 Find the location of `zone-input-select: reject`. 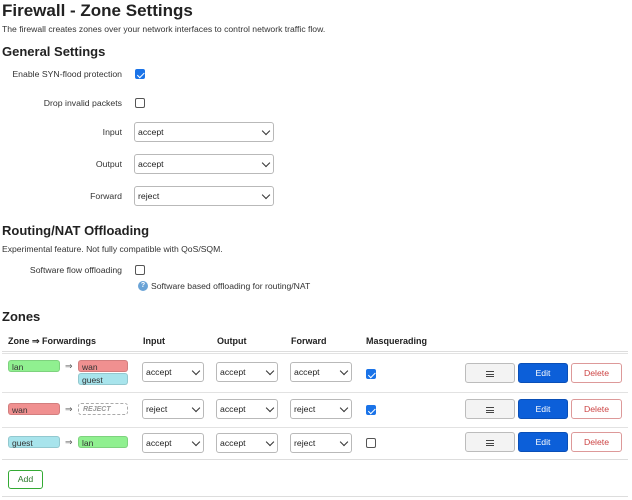

zone-input-select: reject is located at coordinates (173, 409).